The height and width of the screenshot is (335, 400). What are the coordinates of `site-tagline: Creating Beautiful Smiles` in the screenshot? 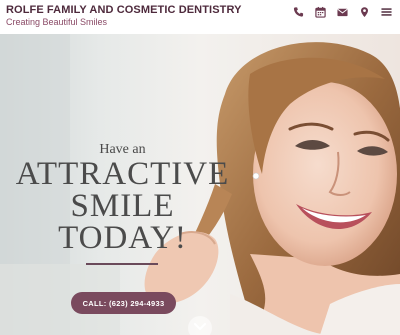 It's located at (57, 22).